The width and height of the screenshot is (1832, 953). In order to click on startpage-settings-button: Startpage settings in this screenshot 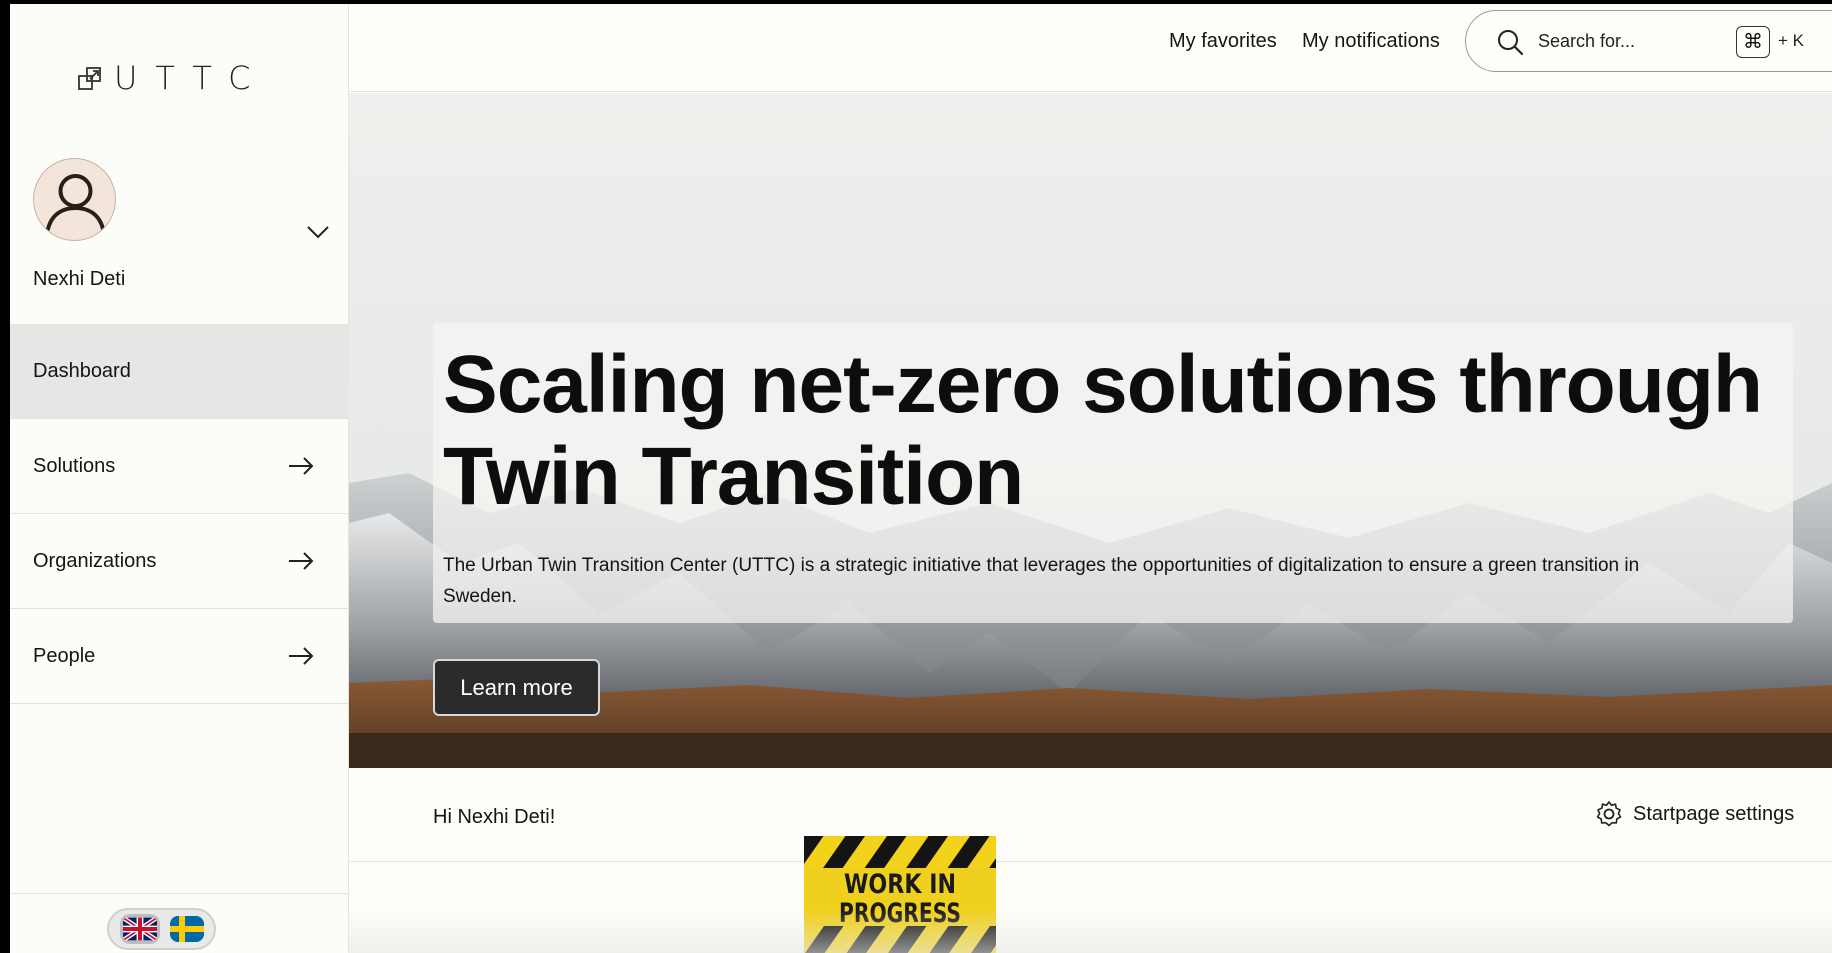, I will do `click(1694, 814)`.